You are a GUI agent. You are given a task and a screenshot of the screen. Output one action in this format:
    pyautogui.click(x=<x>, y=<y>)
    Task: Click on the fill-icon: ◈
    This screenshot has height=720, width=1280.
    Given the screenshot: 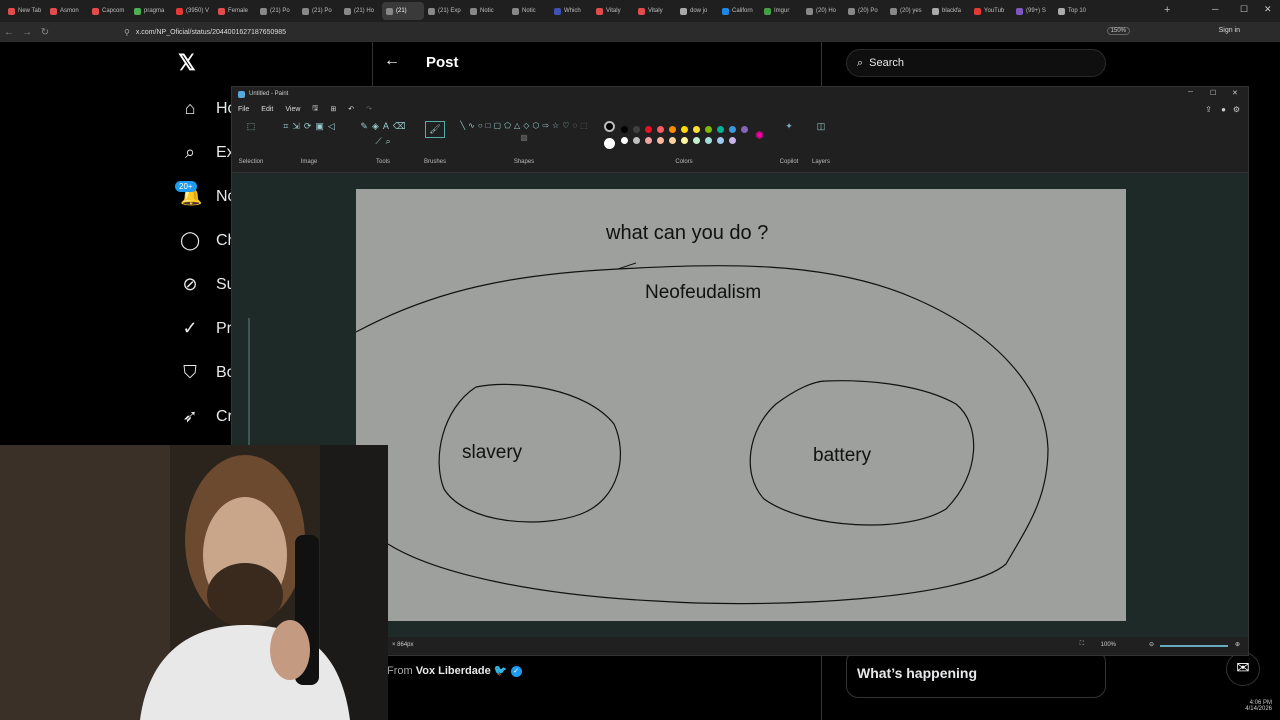 What is the action you would take?
    pyautogui.click(x=375, y=126)
    